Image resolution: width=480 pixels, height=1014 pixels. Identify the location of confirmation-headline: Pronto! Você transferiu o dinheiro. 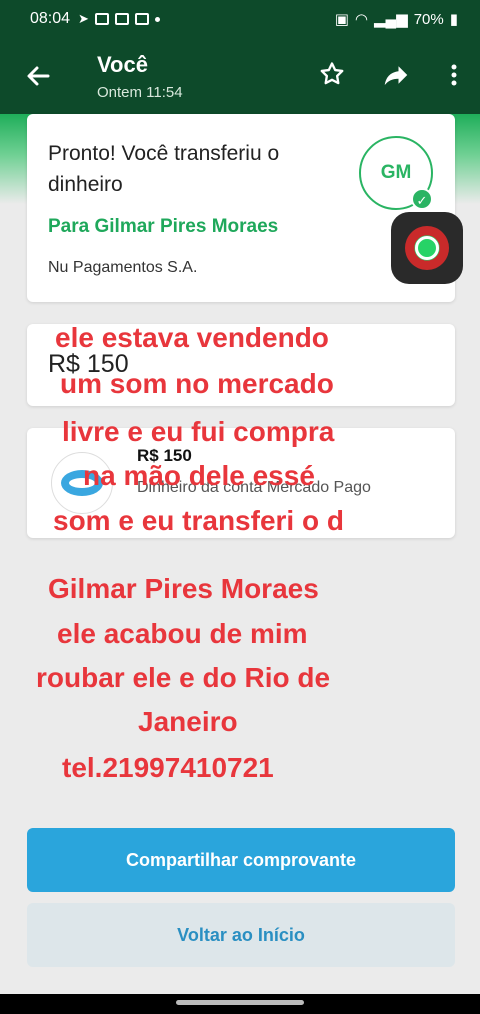
(164, 169).